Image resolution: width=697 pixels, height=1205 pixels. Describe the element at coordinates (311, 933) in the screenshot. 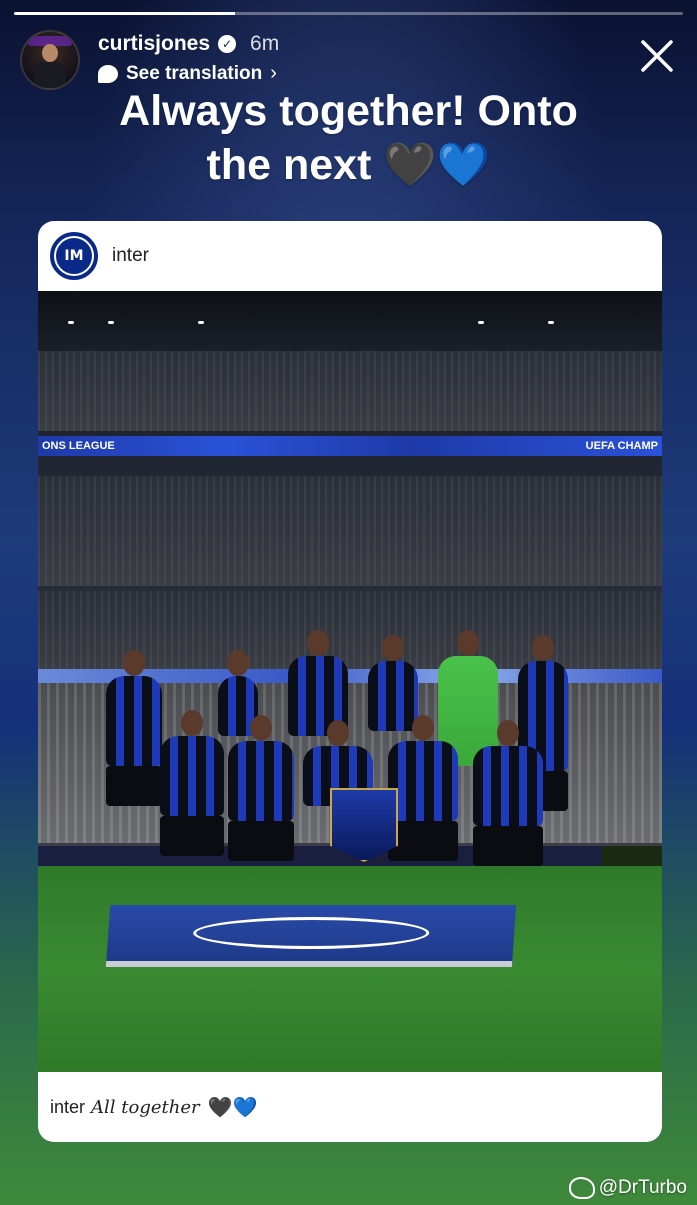

I see `inter-mat-logo-icon` at that location.